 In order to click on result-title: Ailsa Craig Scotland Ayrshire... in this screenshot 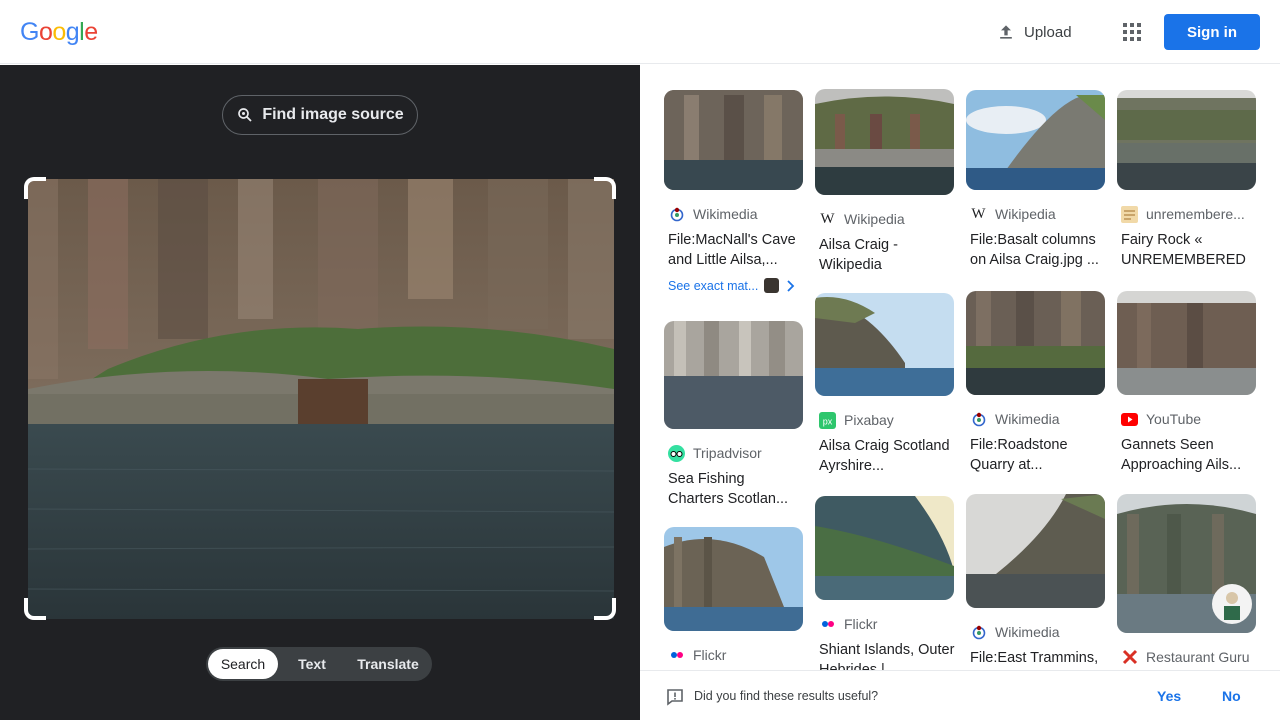, I will do `click(885, 456)`.